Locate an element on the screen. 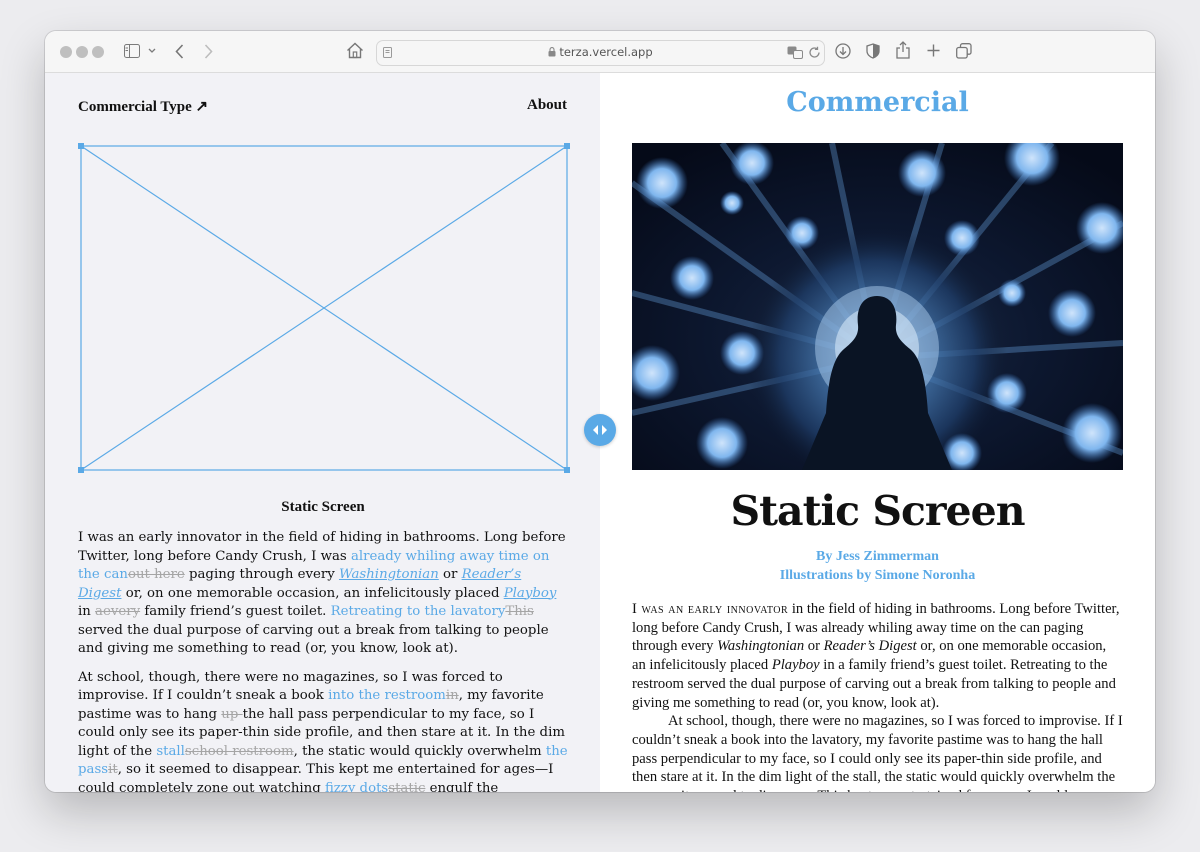 This screenshot has height=852, width=1200. sidebar-icon is located at coordinates (132, 51).